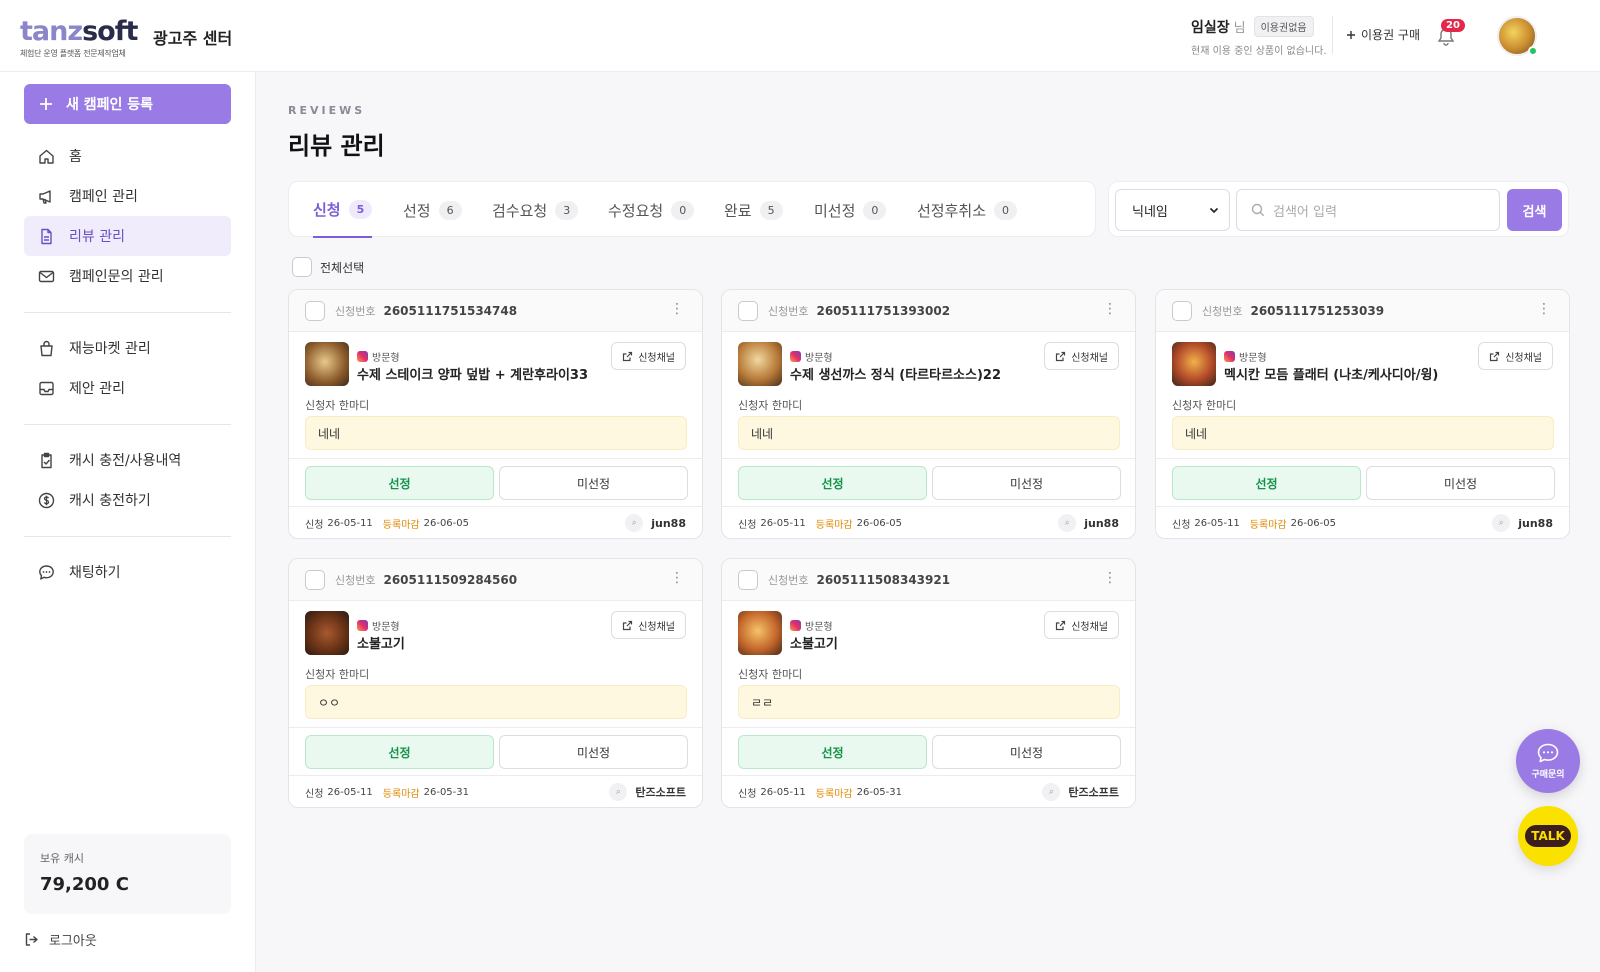 The image size is (1600, 972). Describe the element at coordinates (127, 156) in the screenshot. I see `sidebar-item-home: 홈` at that location.